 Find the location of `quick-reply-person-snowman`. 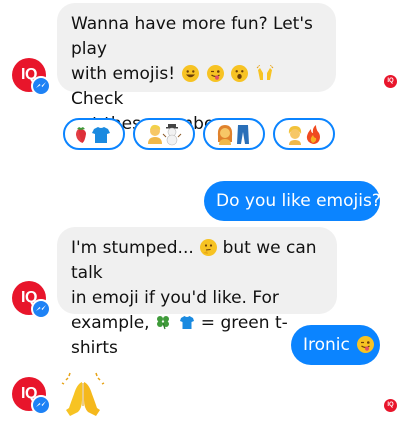

quick-reply-person-snowman is located at coordinates (164, 134).